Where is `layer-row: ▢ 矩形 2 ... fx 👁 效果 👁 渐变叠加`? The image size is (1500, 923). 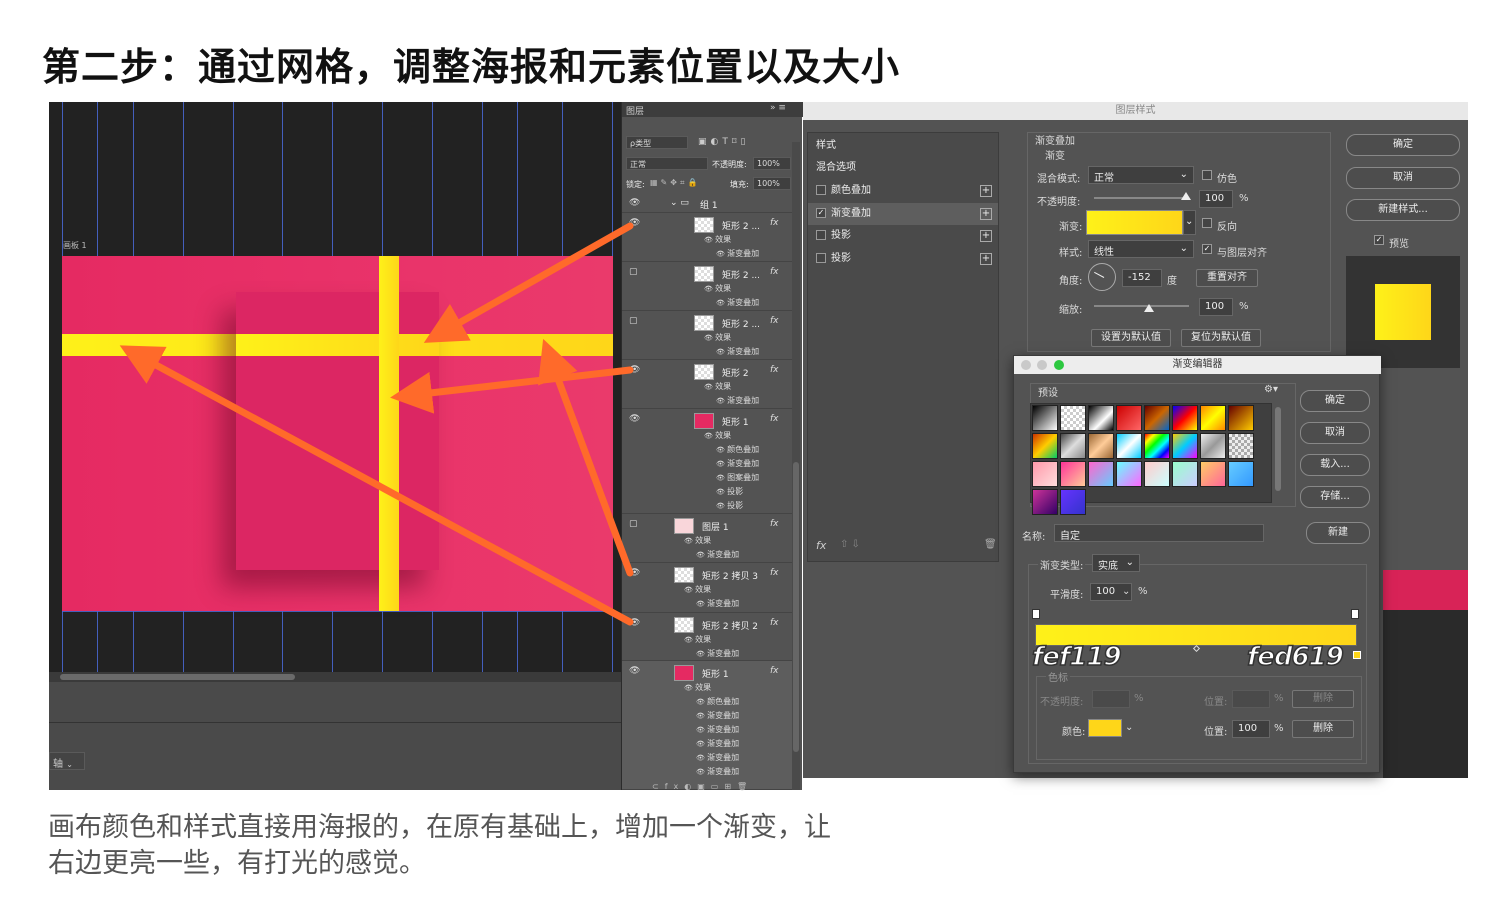
layer-row: ▢ 矩形 2 ... fx 👁 效果 👁 渐变叠加 is located at coordinates (707, 335).